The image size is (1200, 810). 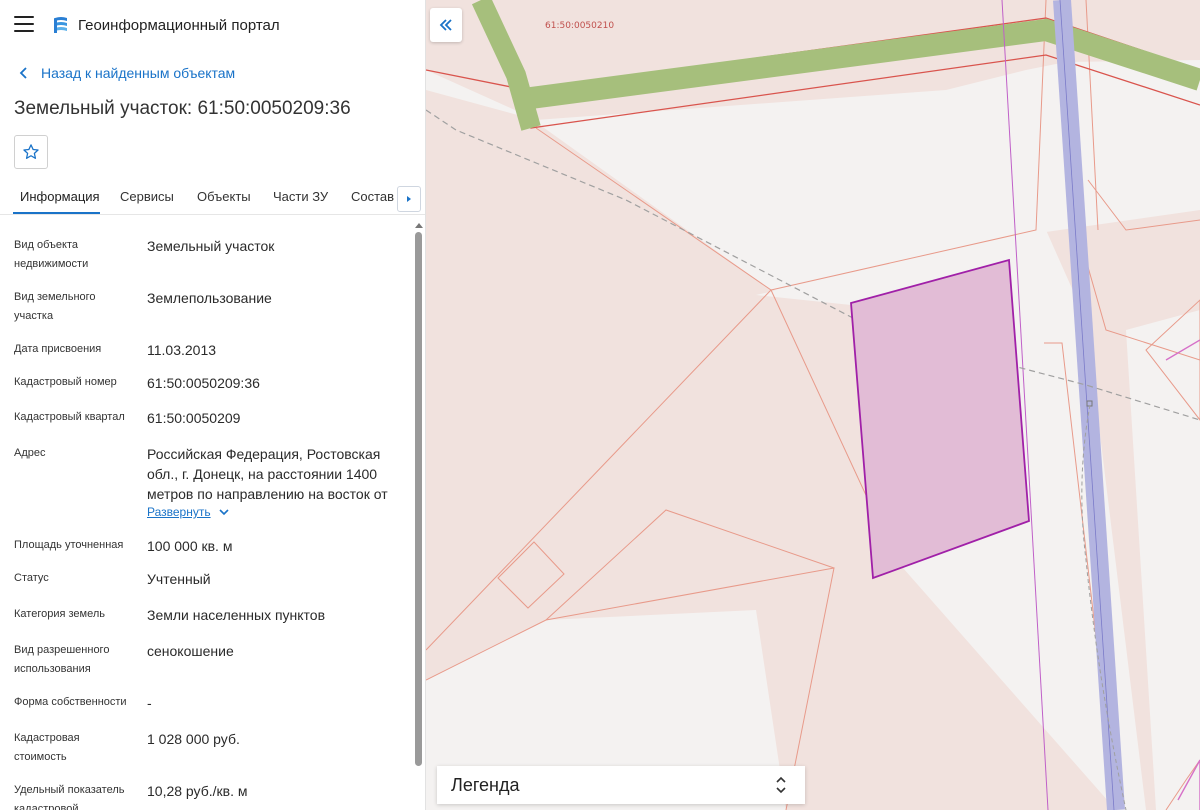 What do you see at coordinates (194, 418) in the screenshot?
I see `attribute-value: 61:50:0050209` at bounding box center [194, 418].